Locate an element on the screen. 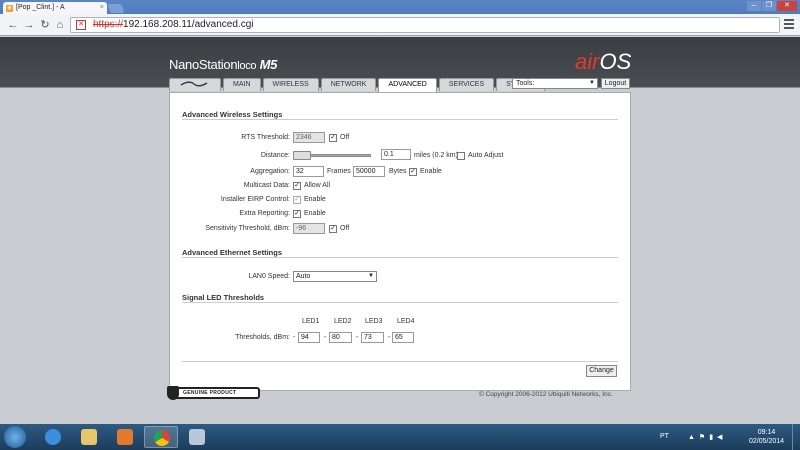 The width and height of the screenshot is (800, 450). address-scheme: https:// is located at coordinates (108, 24).